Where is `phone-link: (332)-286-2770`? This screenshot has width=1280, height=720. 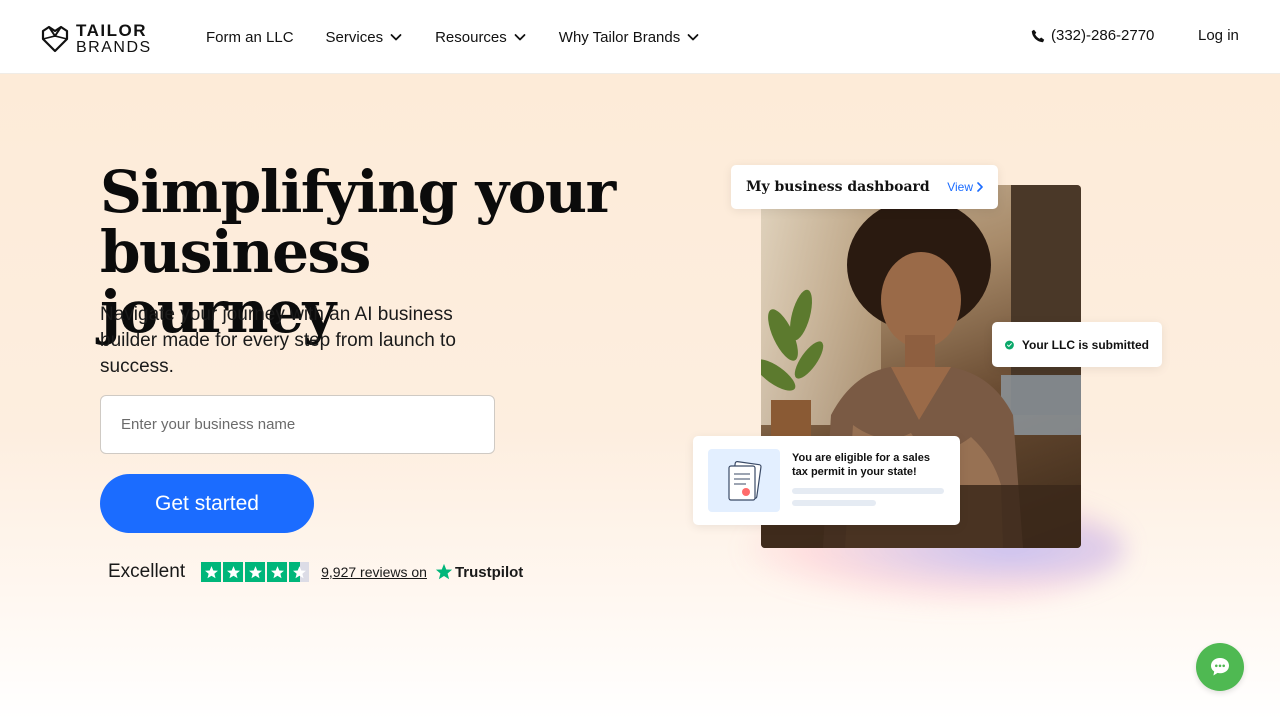
phone-link: (332)-286-2770 is located at coordinates (1092, 35).